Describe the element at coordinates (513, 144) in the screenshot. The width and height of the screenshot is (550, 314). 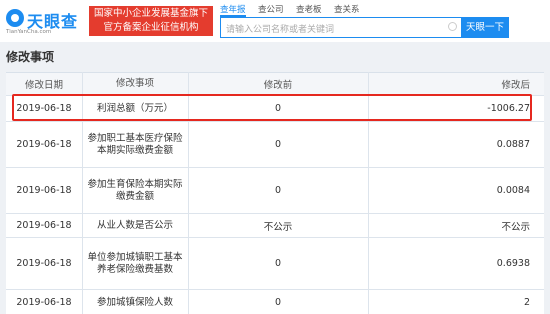
I see `cell-after: 0.0887` at that location.